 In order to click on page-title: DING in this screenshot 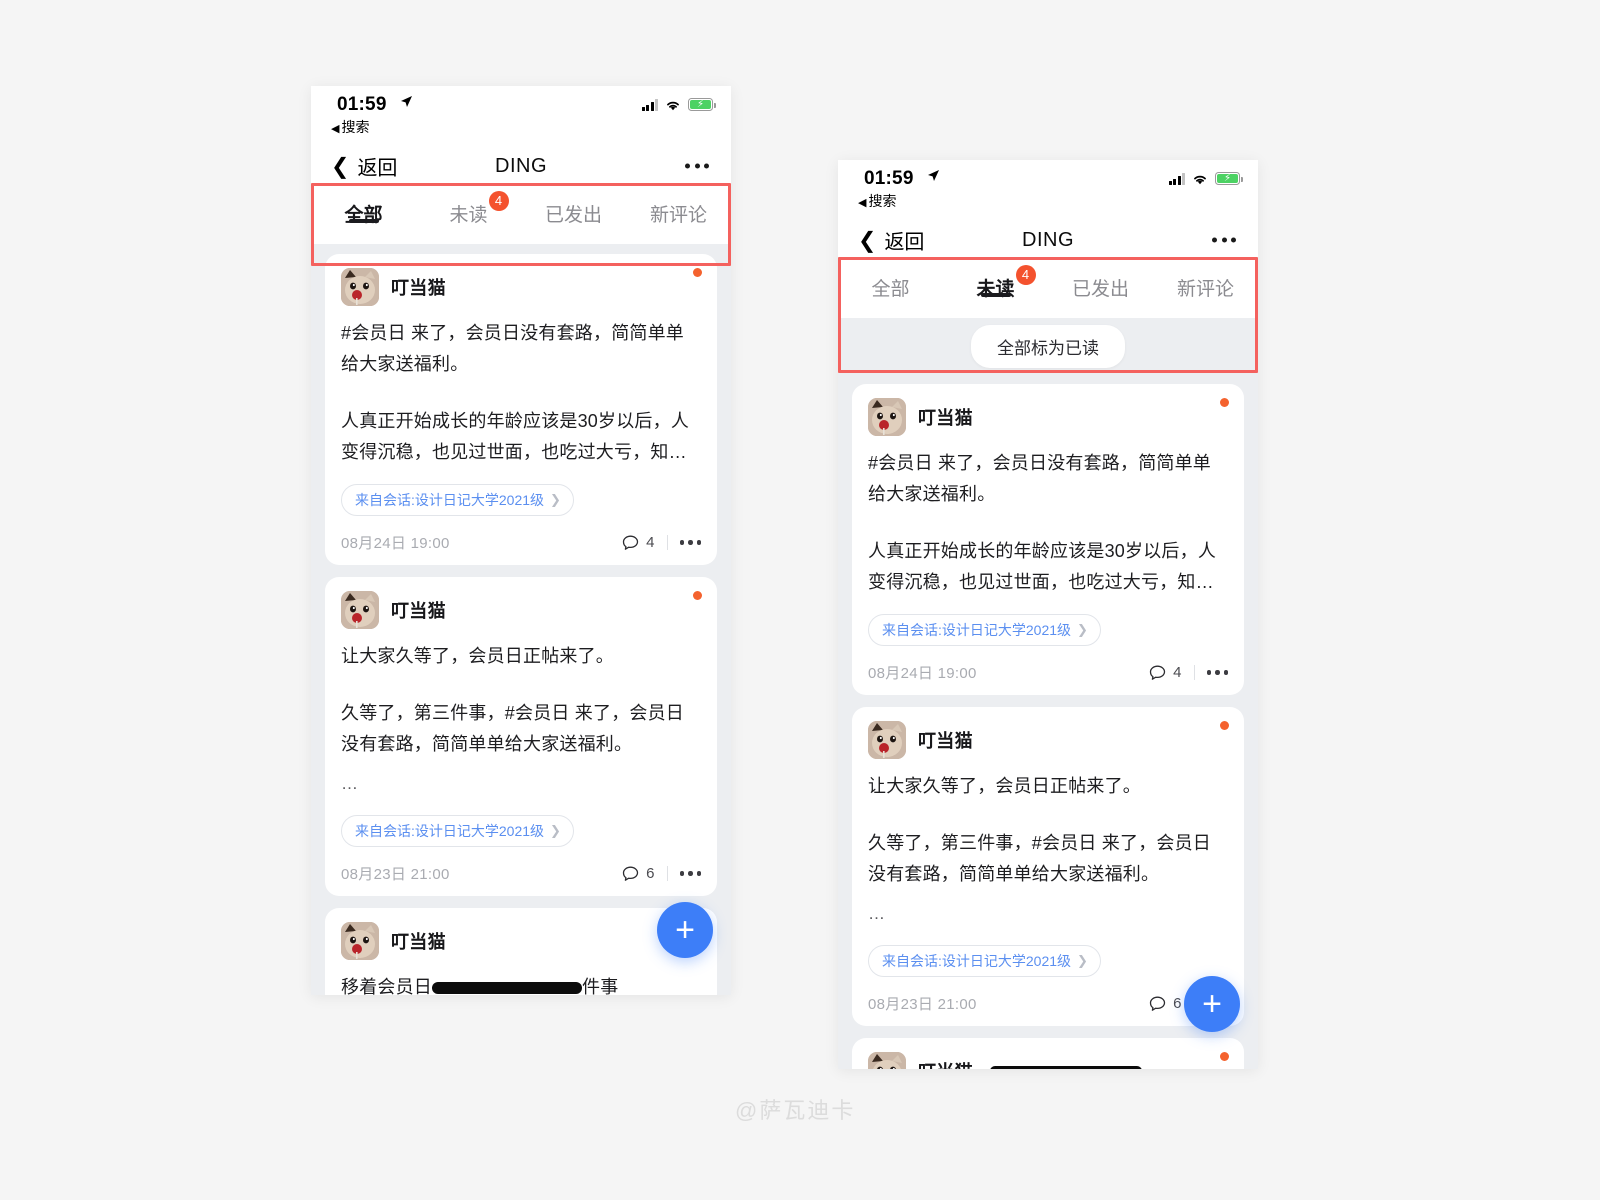, I will do `click(1048, 239)`.